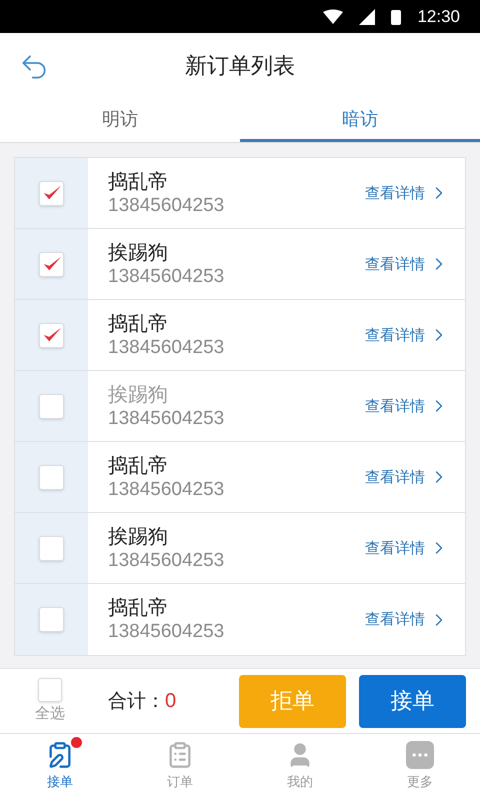  What do you see at coordinates (367, 16) in the screenshot?
I see `signal-icon` at bounding box center [367, 16].